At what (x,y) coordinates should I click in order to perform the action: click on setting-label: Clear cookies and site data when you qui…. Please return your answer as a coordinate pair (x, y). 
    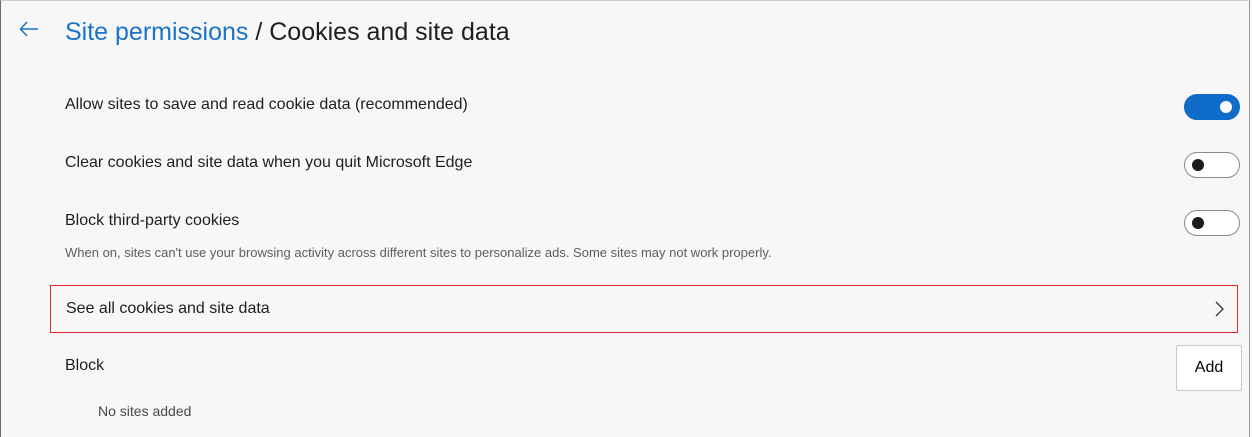
    Looking at the image, I should click on (269, 162).